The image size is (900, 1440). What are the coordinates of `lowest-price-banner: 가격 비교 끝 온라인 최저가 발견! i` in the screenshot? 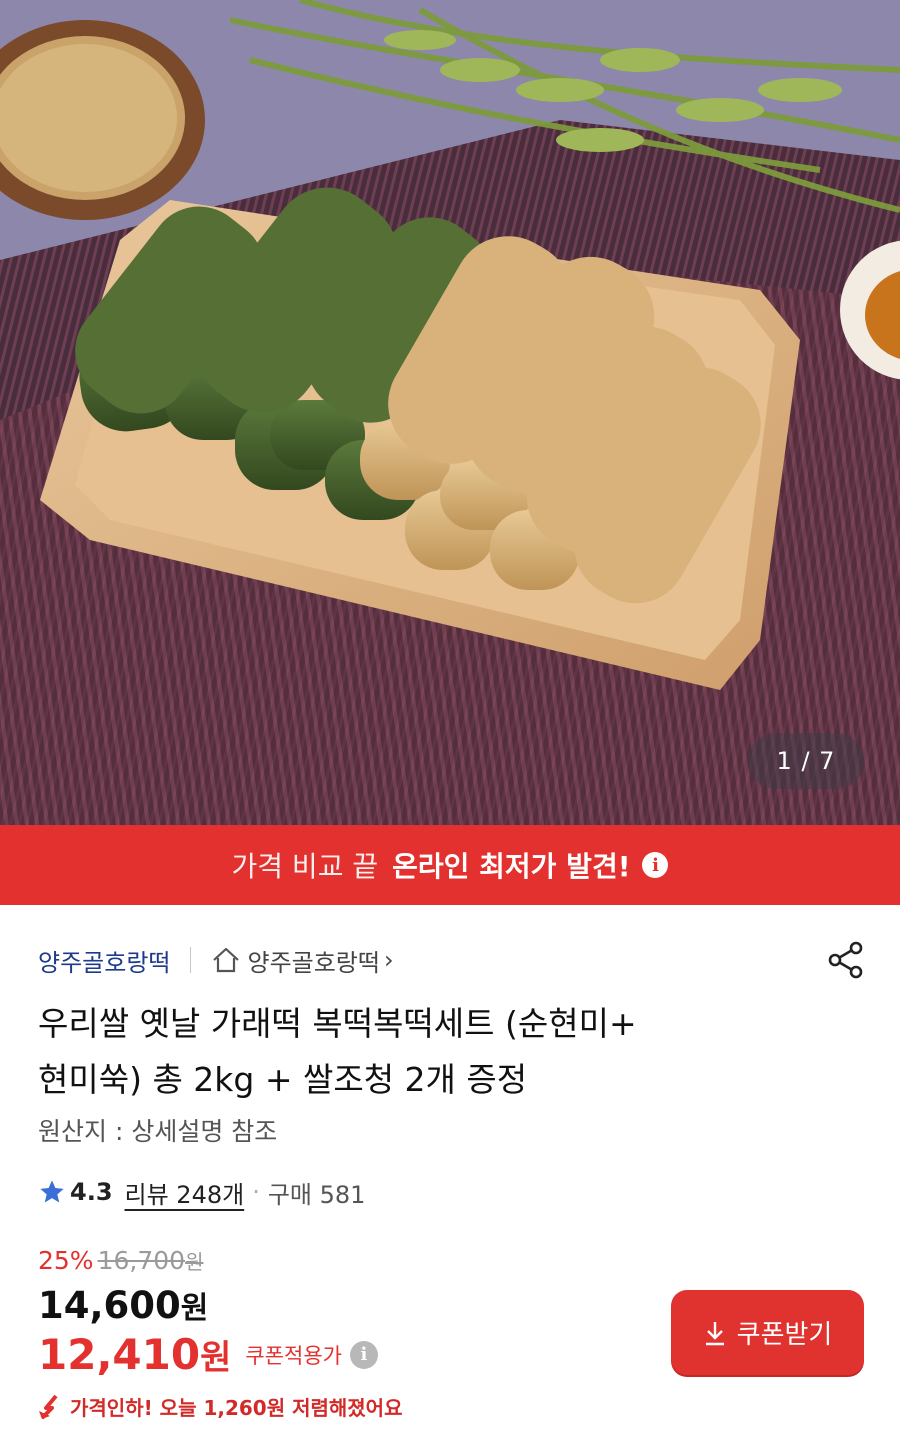 It's located at (450, 865).